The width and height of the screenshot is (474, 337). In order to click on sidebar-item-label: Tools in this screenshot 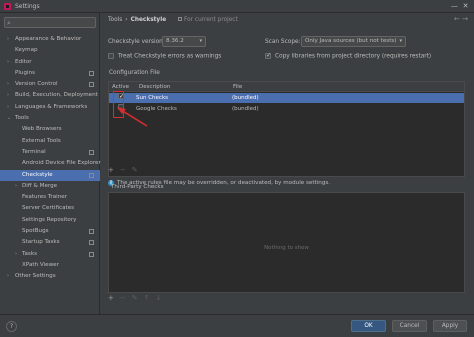, I will do `click(22, 118)`.